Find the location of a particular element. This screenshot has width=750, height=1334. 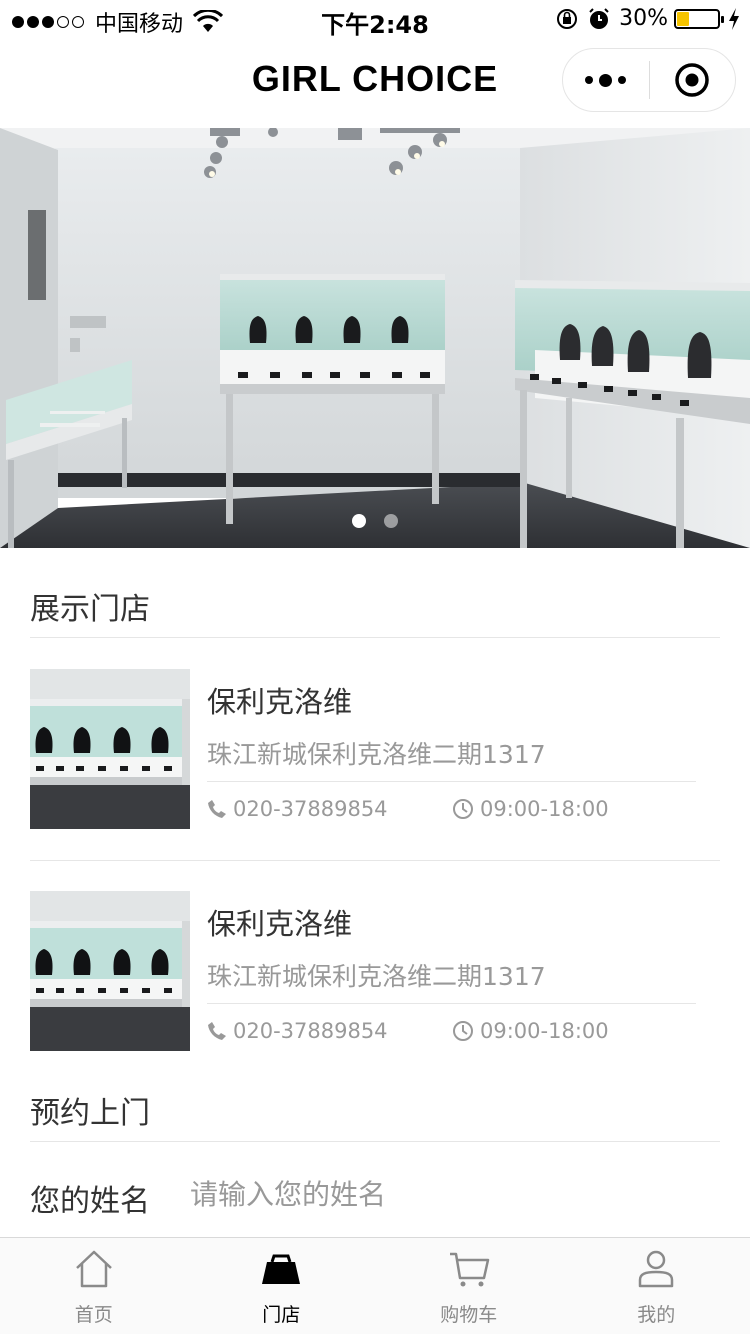

status-right: 30% is located at coordinates (647, 18).